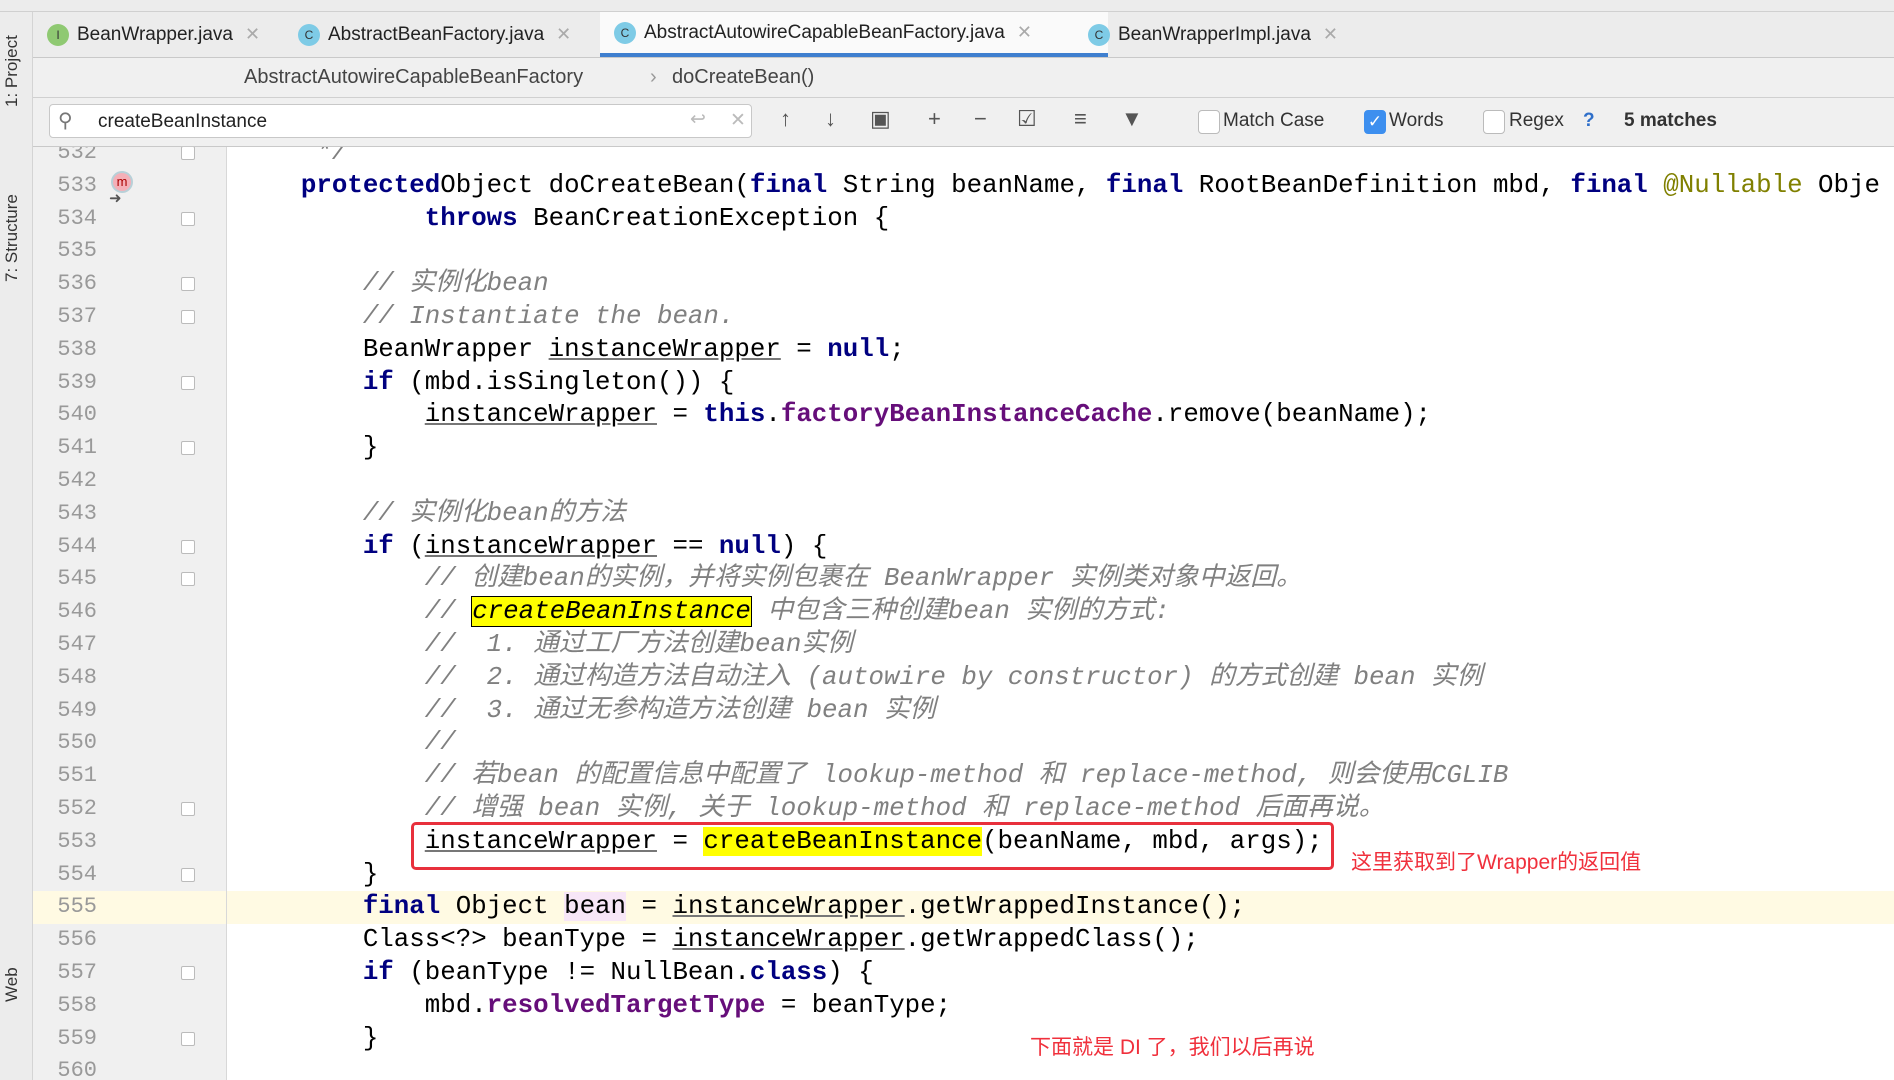  What do you see at coordinates (1060, 514) in the screenshot?
I see `code-line: // 实例化bean的方法` at bounding box center [1060, 514].